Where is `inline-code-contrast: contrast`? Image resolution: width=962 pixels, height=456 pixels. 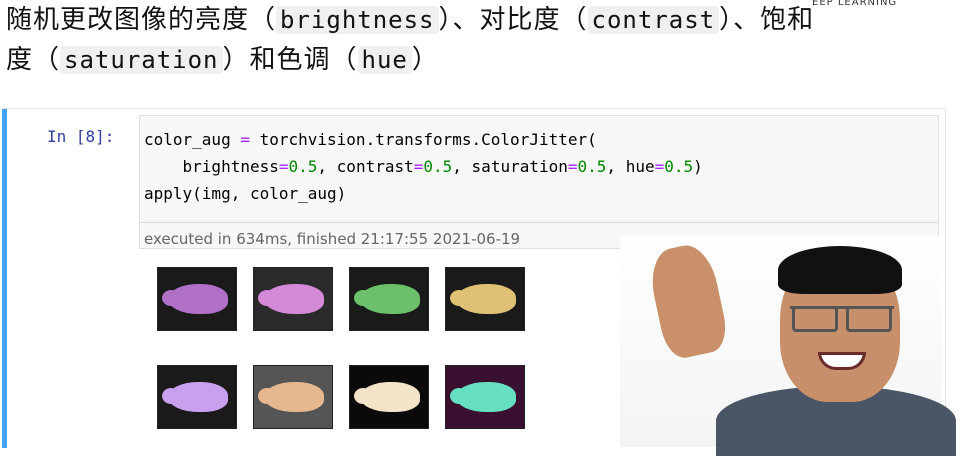 inline-code-contrast: contrast is located at coordinates (653, 20).